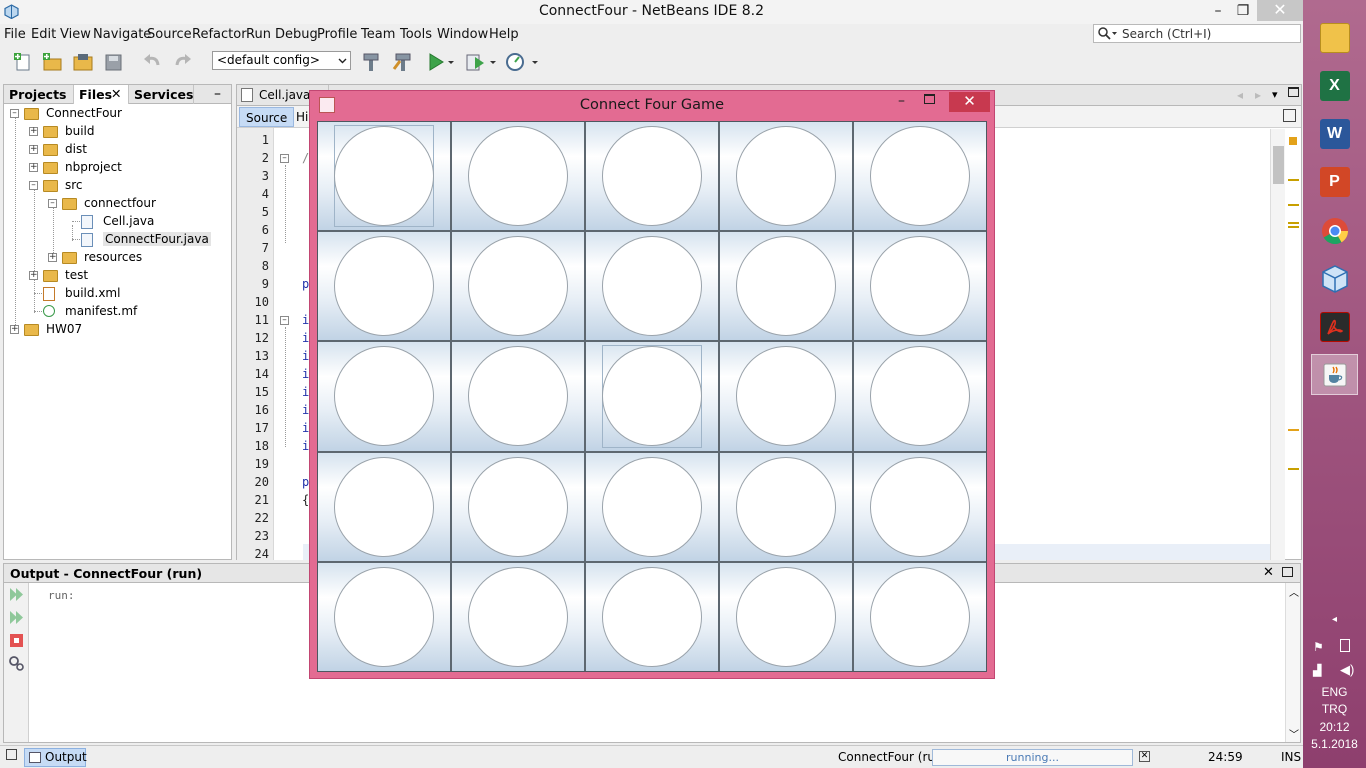 This screenshot has height=768, width=1366. I want to click on taskbar-excel: X, so click(1334, 85).